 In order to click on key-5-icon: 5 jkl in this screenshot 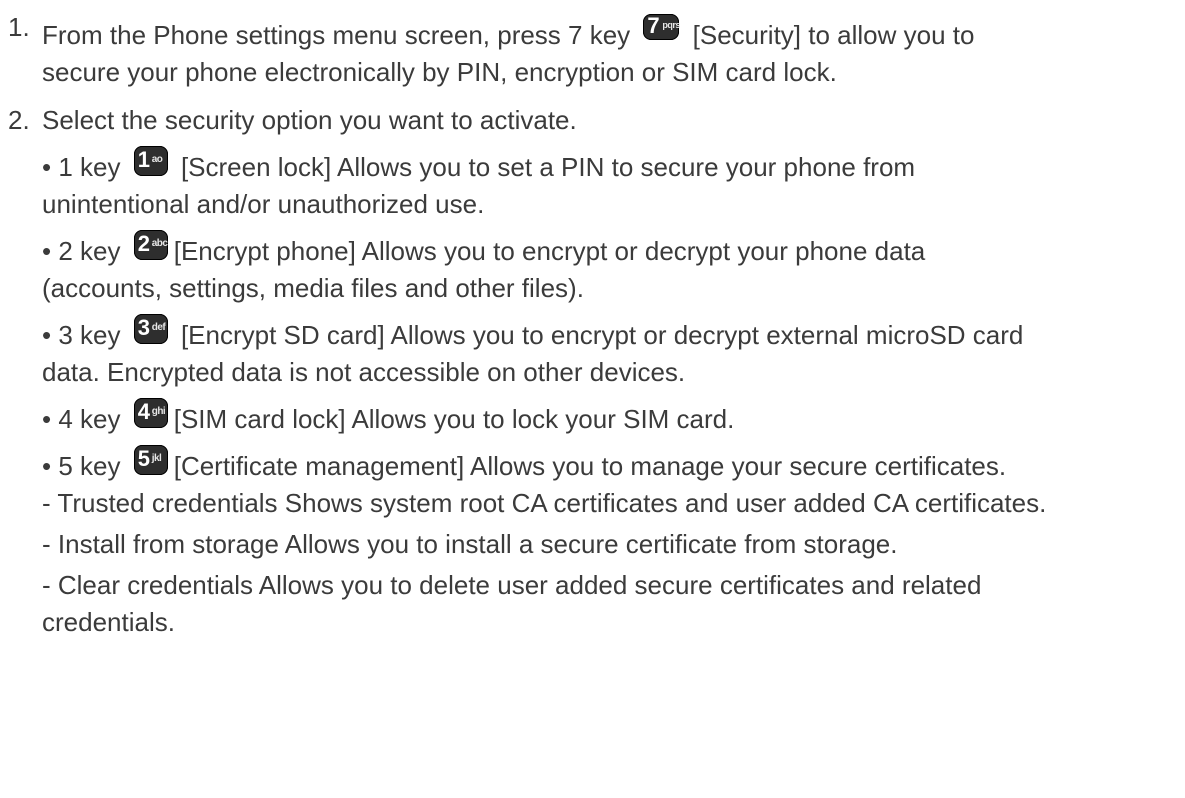, I will do `click(150, 460)`.